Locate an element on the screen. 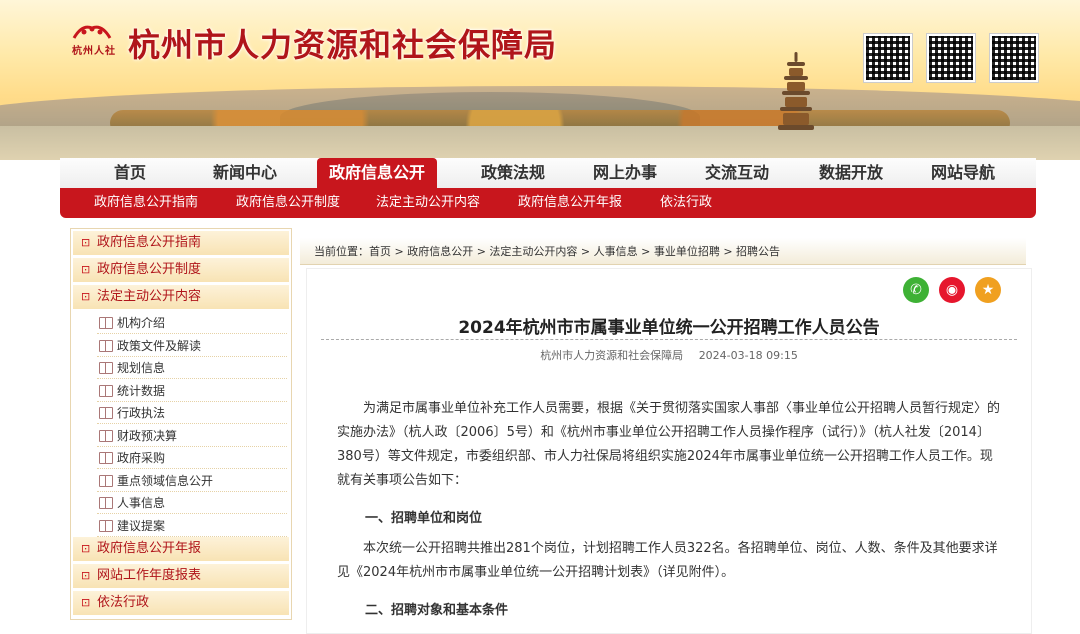 Image resolution: width=1080 pixels, height=634 pixels. sidebar-subitem-budget: 财政预决算 is located at coordinates (192, 436).